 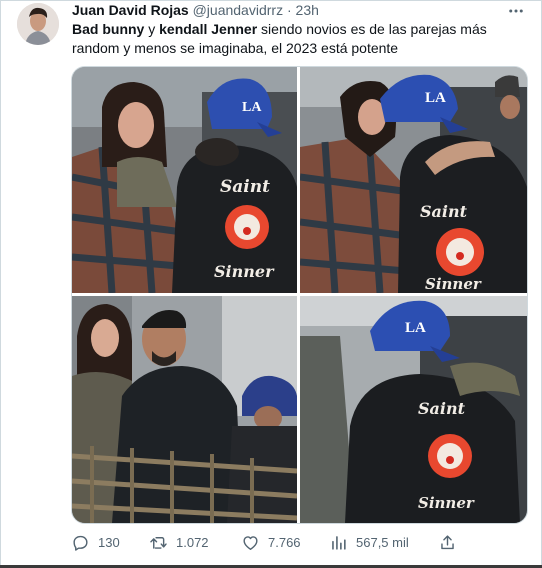 I want to click on avatar, so click(x=38, y=24).